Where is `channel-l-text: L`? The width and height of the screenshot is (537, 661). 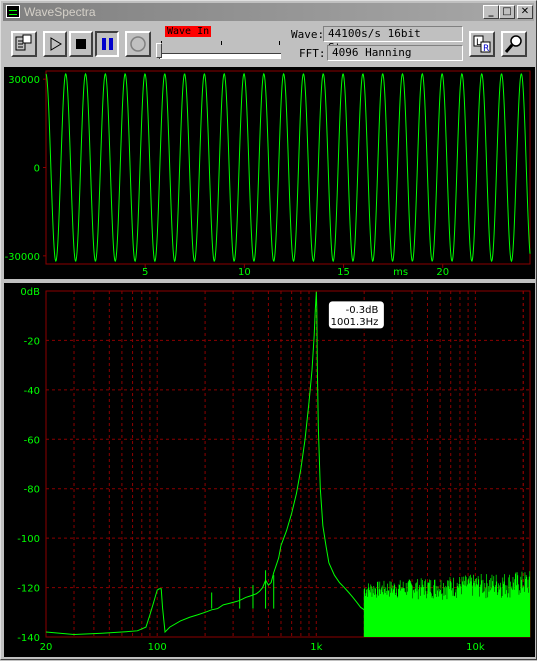
channel-l-text: L is located at coordinates (478, 43).